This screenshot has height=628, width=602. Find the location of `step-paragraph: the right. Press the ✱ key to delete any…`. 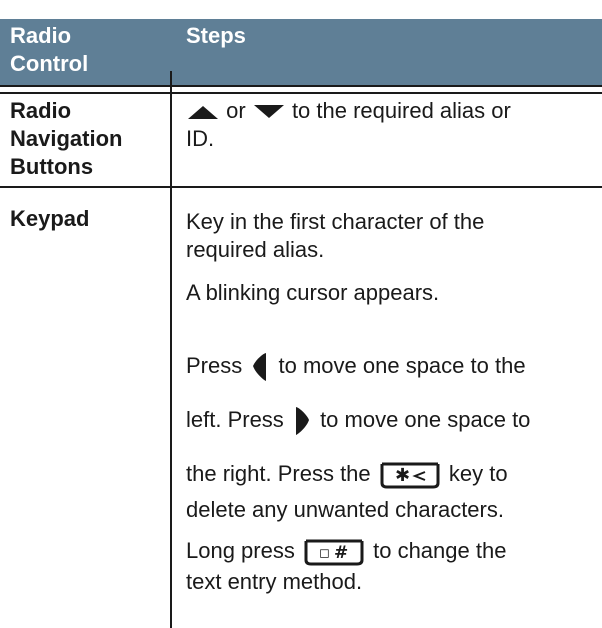

step-paragraph: the right. Press the ✱ key to delete any… is located at coordinates (391, 492).